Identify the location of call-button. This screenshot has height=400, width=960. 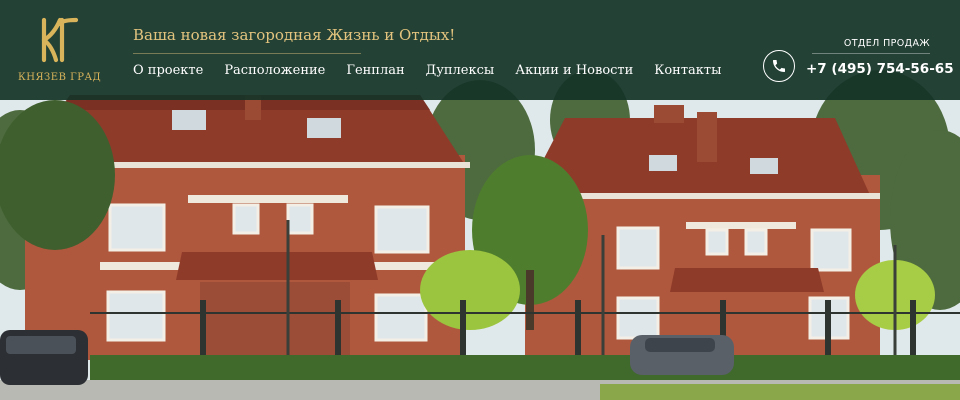
(779, 66).